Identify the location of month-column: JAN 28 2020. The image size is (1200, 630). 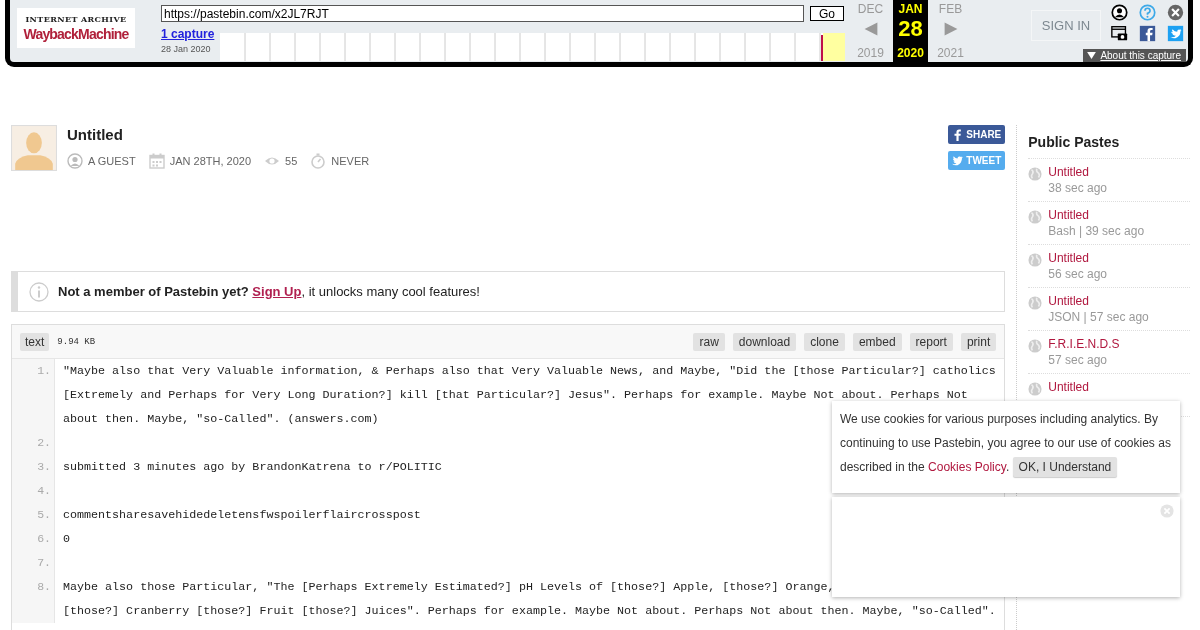
(910, 31).